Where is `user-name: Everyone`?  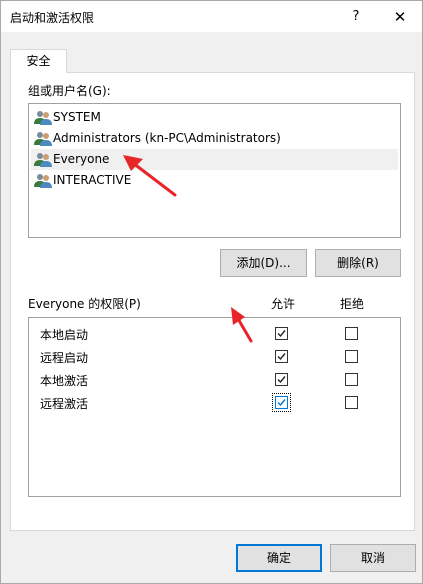 user-name: Everyone is located at coordinates (81, 159).